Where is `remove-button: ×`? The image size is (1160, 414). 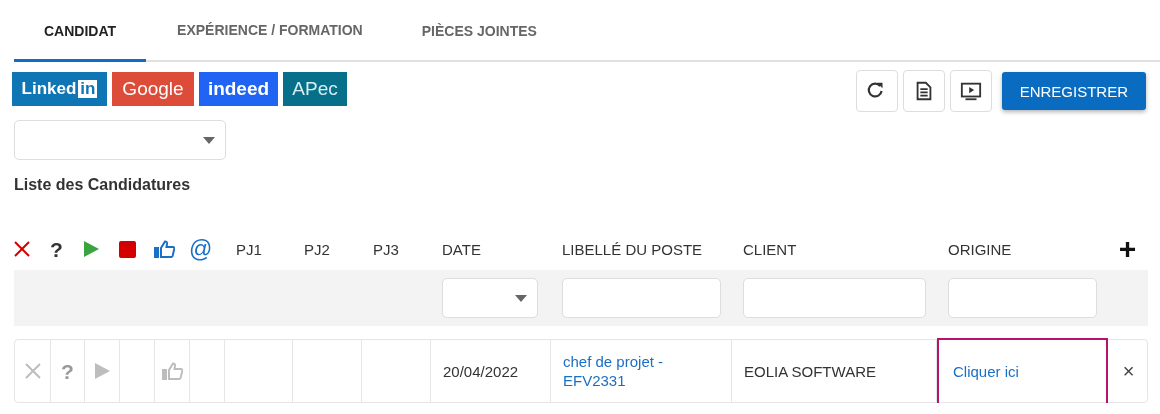
remove-button: × is located at coordinates (1128, 371).